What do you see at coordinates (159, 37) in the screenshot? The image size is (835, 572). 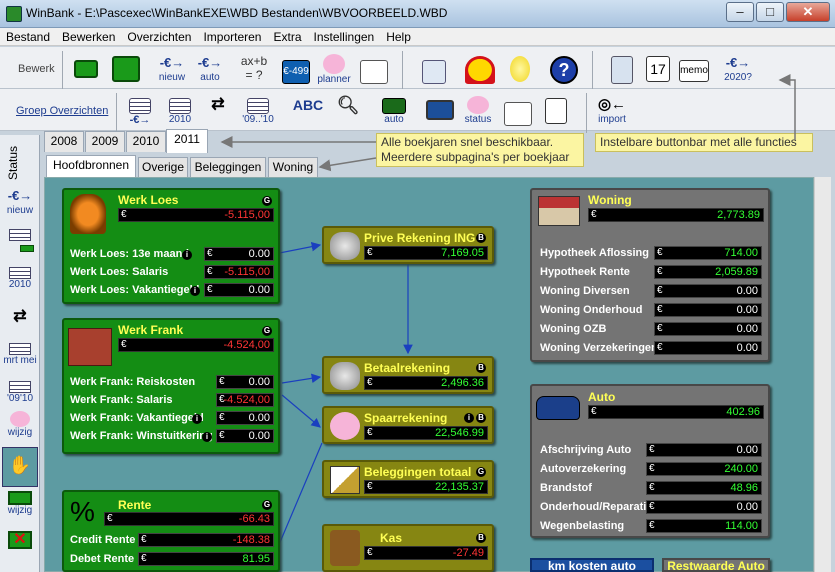 I see `menu-overzichten: Overzichten` at bounding box center [159, 37].